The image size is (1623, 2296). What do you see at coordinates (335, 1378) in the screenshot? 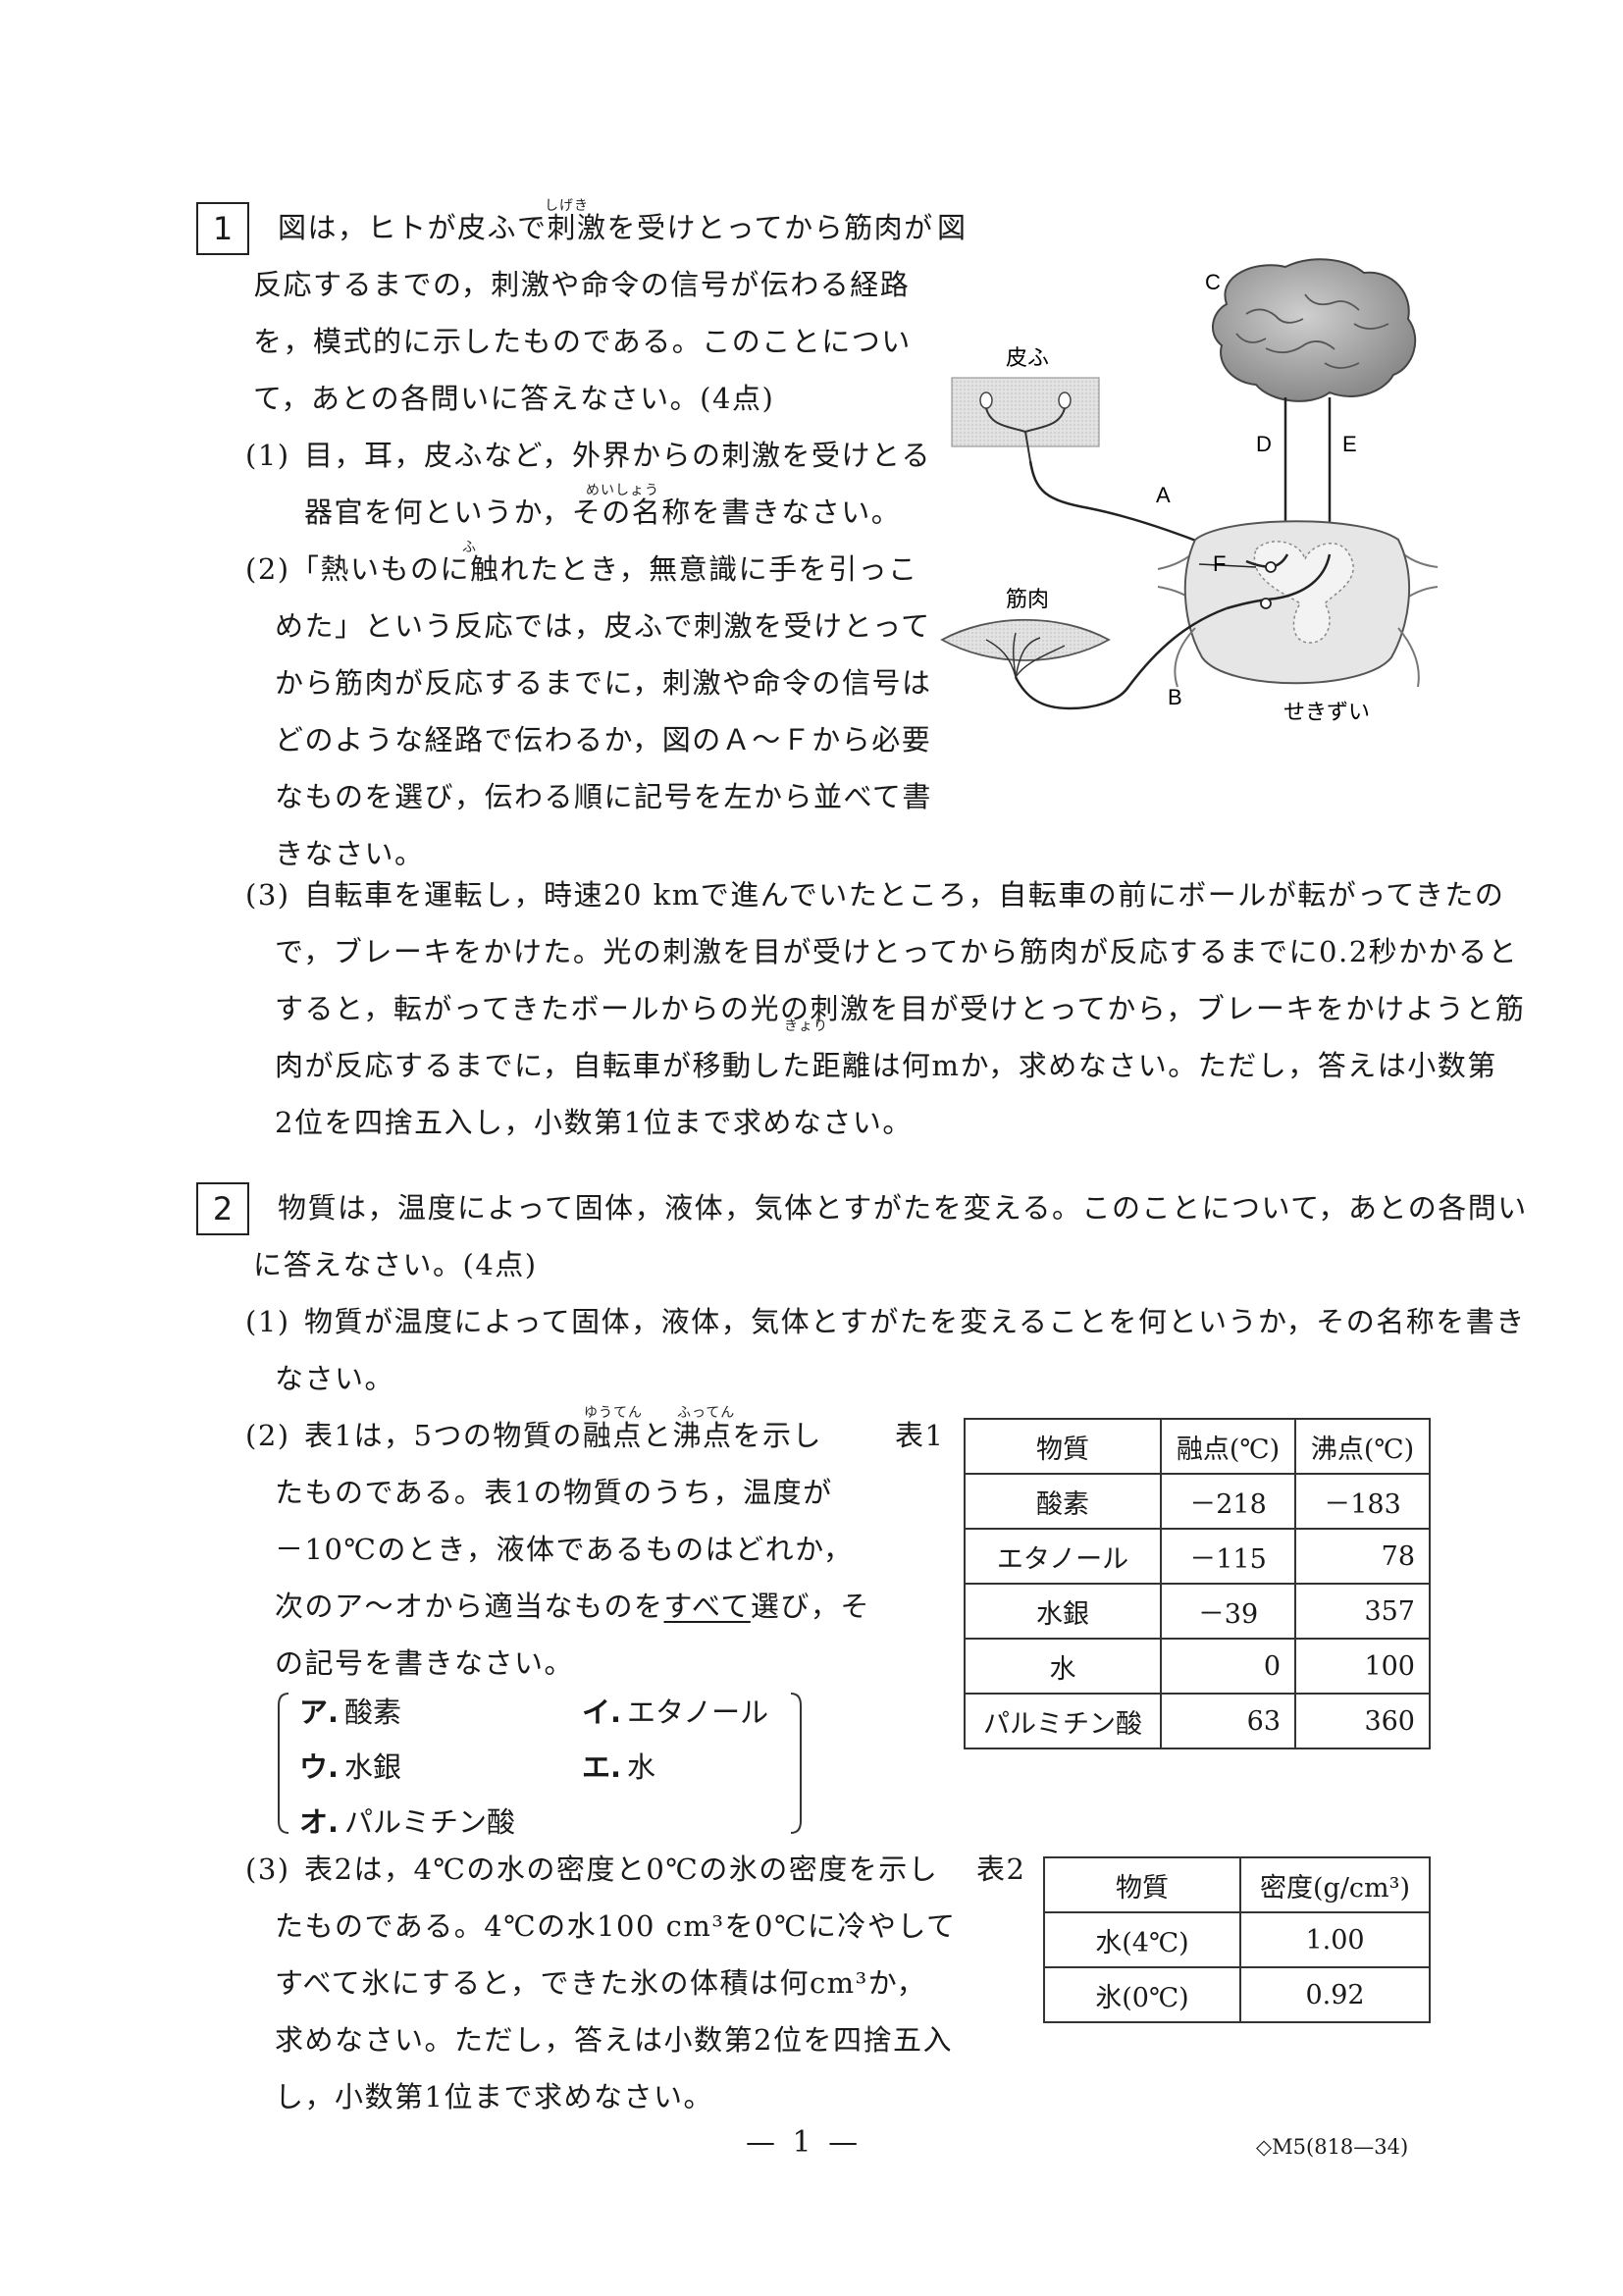
I see `q2-part-1-line-2: なさい。` at bounding box center [335, 1378].